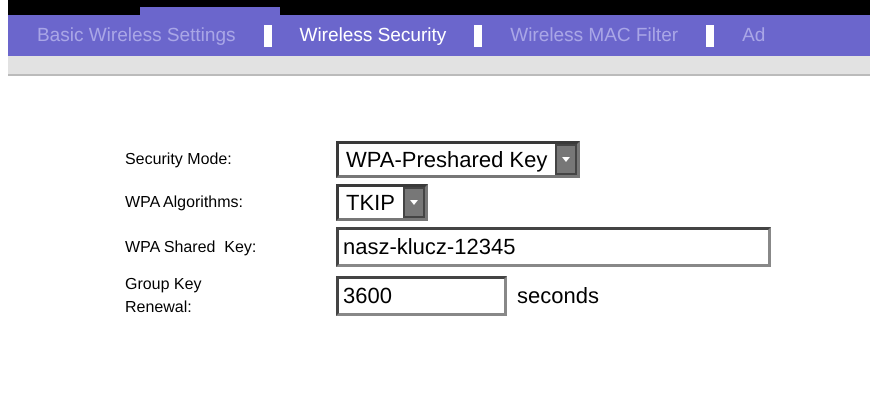 The width and height of the screenshot is (870, 412). I want to click on input-field: nasz-klucz-12345, so click(553, 247).